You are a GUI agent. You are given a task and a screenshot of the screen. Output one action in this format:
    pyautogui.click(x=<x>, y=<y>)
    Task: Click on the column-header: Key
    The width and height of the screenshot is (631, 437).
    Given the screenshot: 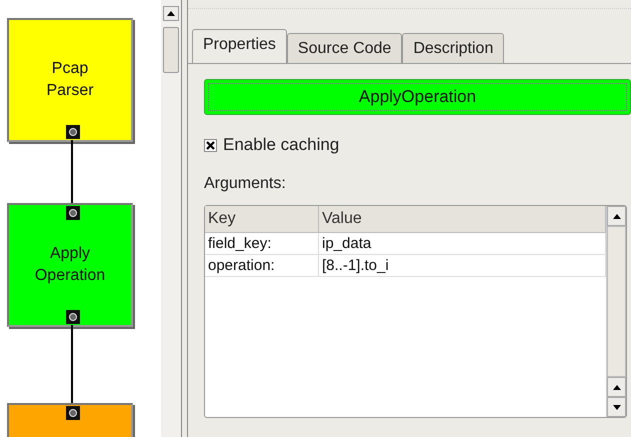 What is the action you would take?
    pyautogui.click(x=262, y=219)
    